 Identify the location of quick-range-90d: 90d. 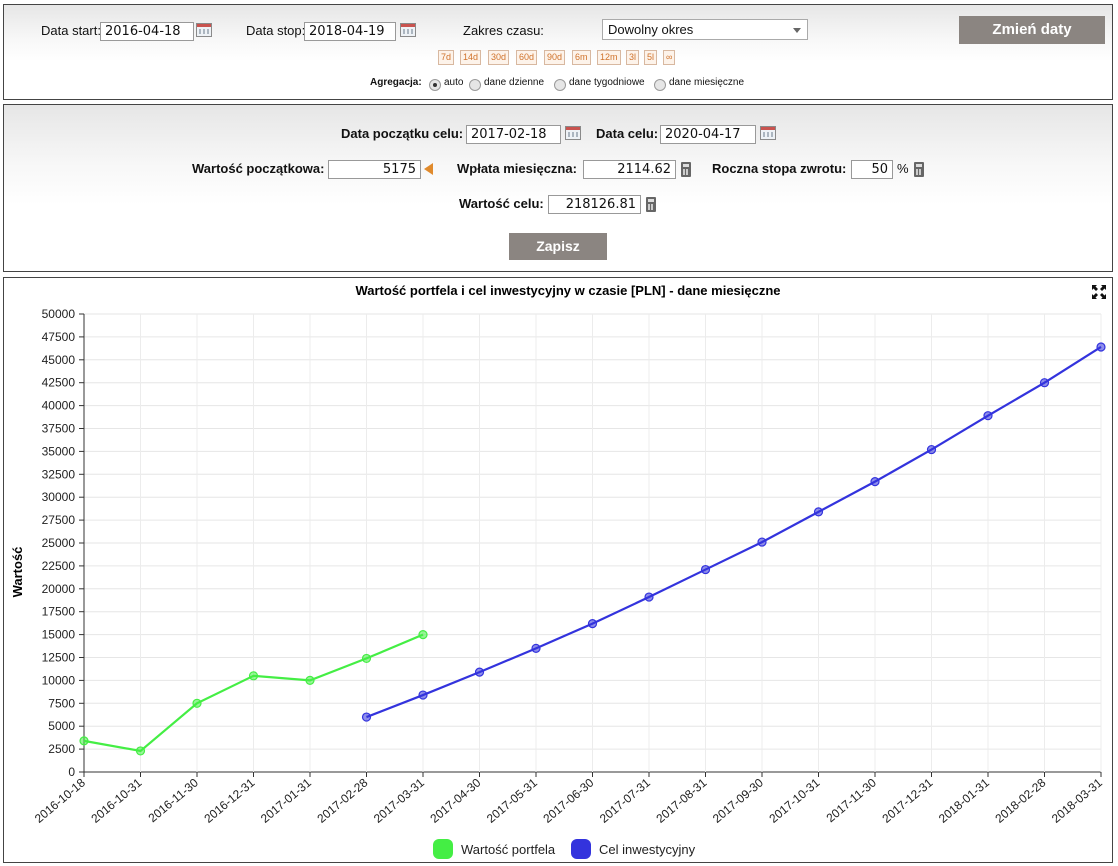
(555, 57).